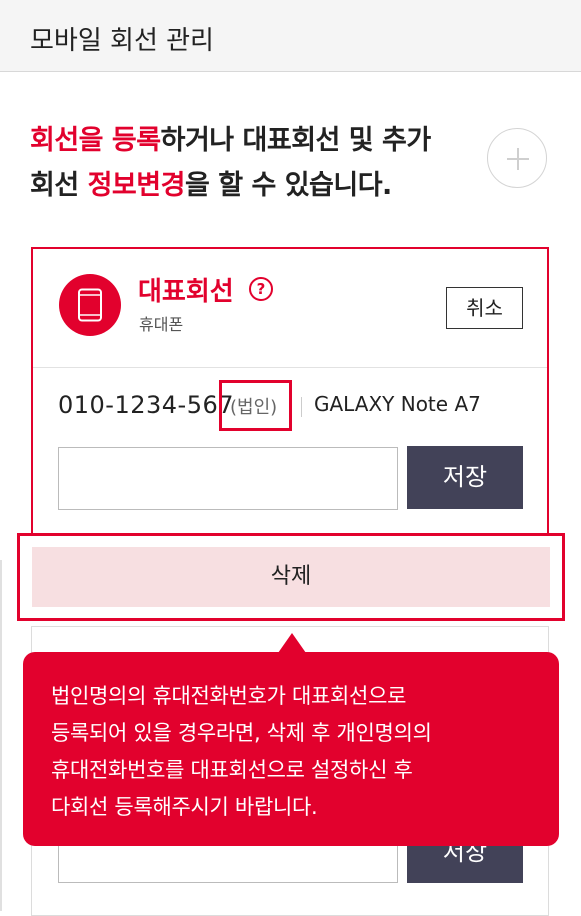  Describe the element at coordinates (296, 140) in the screenshot. I see `intro-text-part: 하거나 대표회선 및 추가` at that location.